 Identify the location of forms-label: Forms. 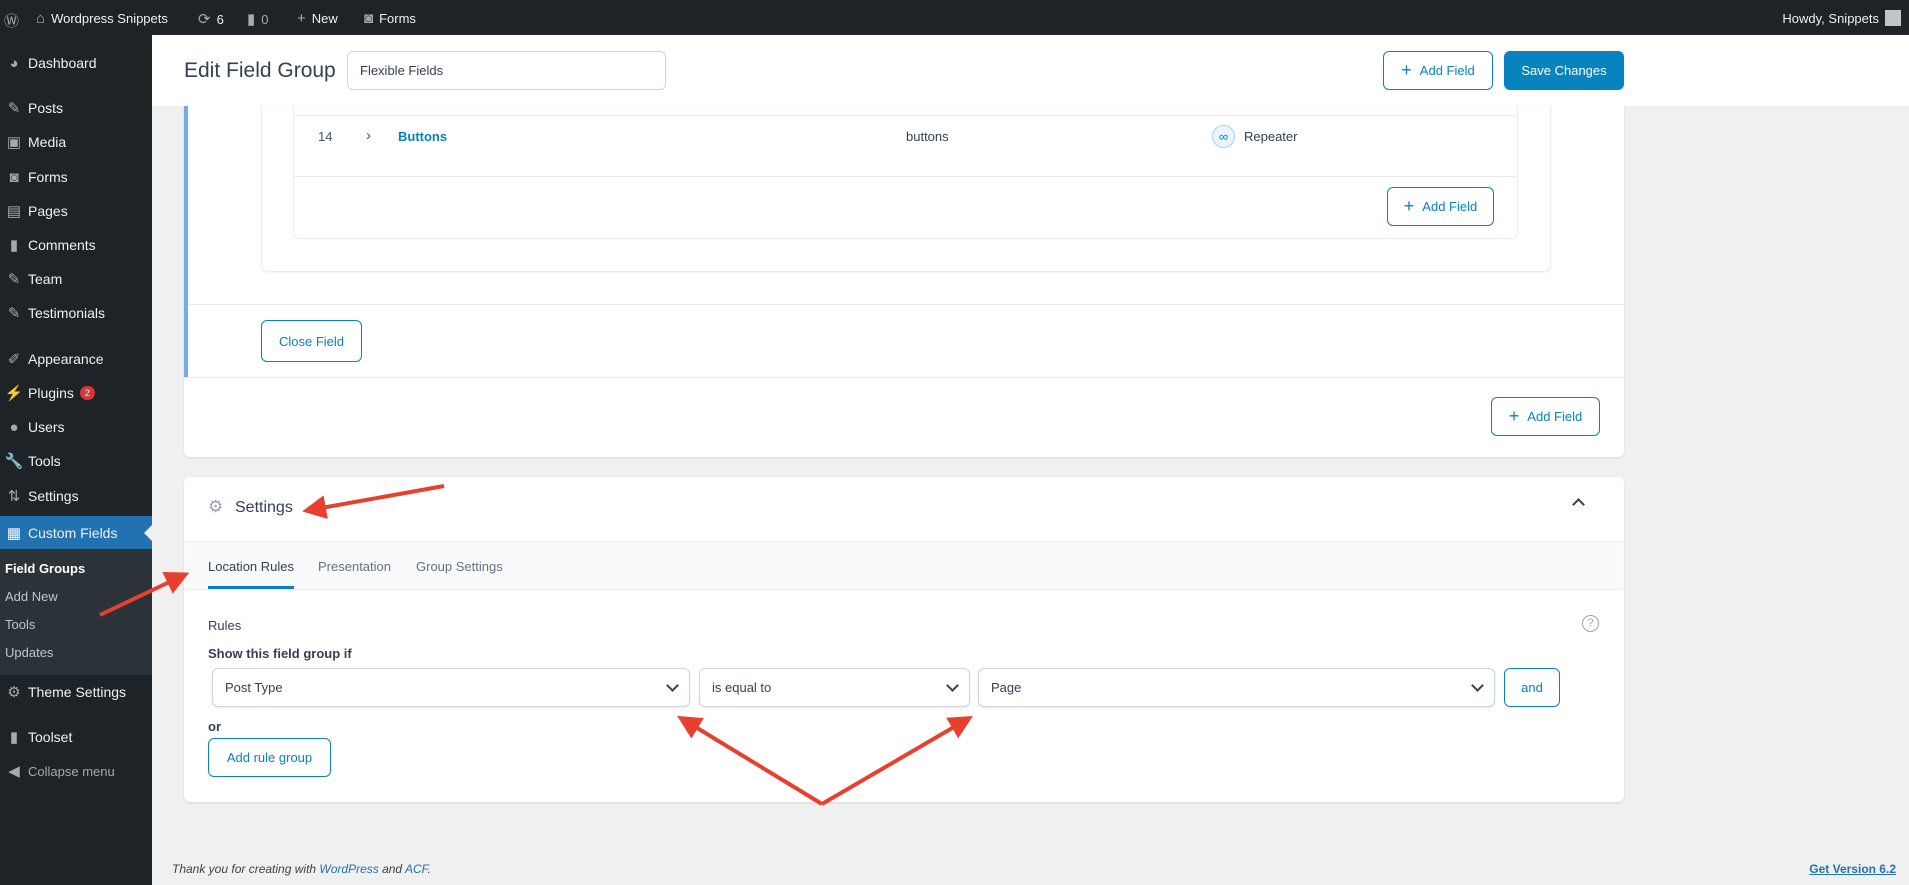
(397, 18).